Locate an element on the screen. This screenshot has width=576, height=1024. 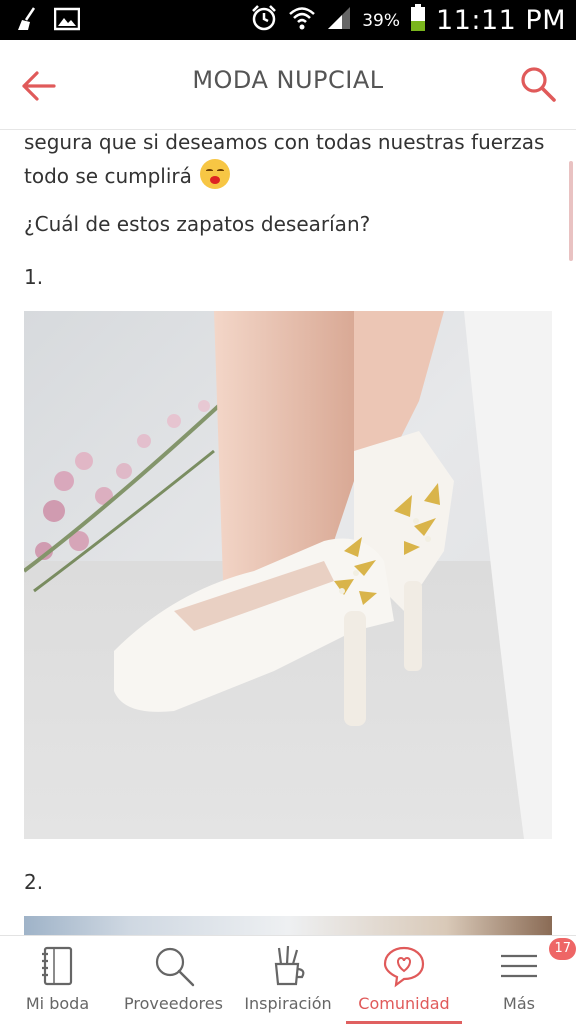
question-text: ¿Cuál de estos zapatos desearían? is located at coordinates (197, 224).